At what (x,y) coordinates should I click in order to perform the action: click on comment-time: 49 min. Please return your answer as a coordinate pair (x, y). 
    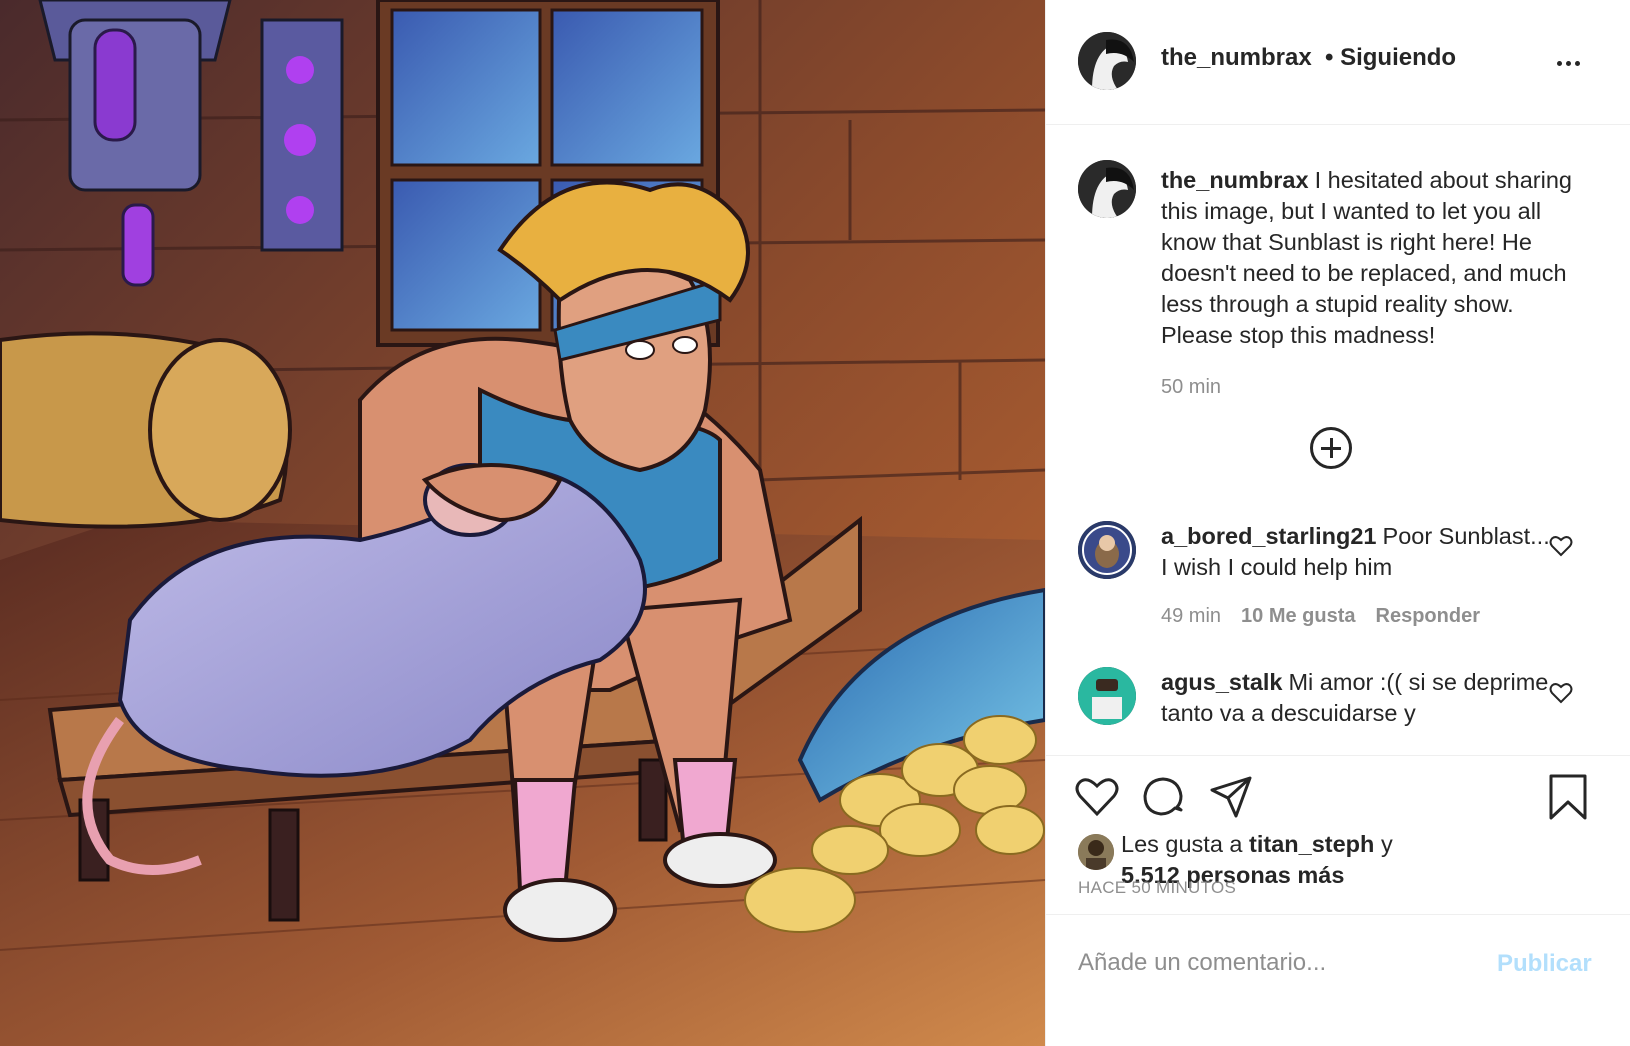
    Looking at the image, I should click on (1191, 616).